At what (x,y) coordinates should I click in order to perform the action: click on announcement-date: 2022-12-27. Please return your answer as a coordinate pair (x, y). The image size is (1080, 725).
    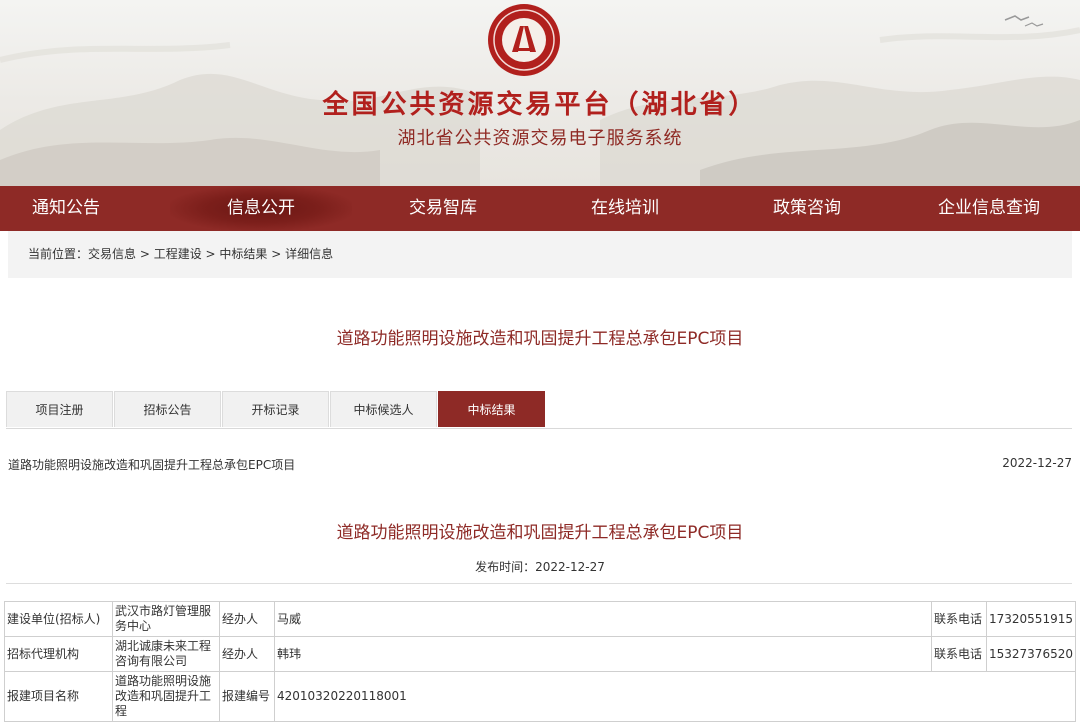
    Looking at the image, I should click on (1037, 463).